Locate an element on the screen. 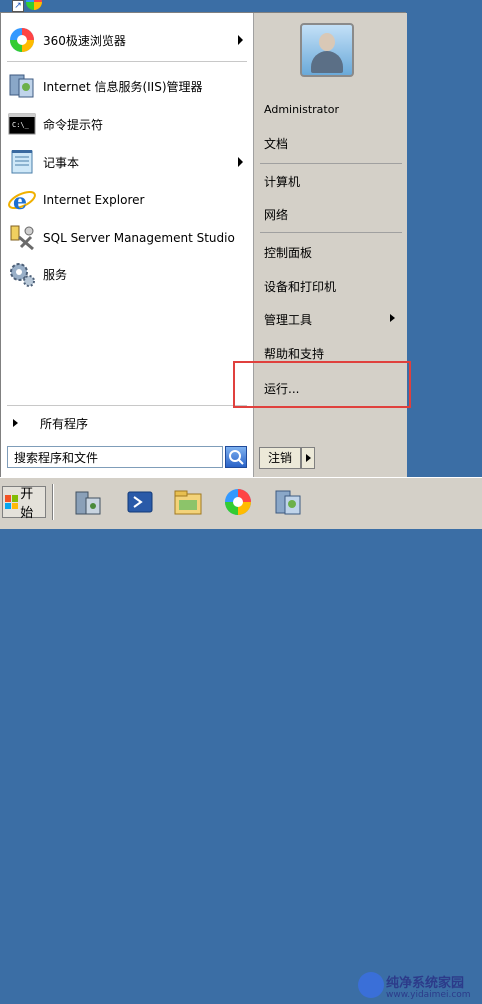  taskbar-powershell is located at coordinates (140, 502).